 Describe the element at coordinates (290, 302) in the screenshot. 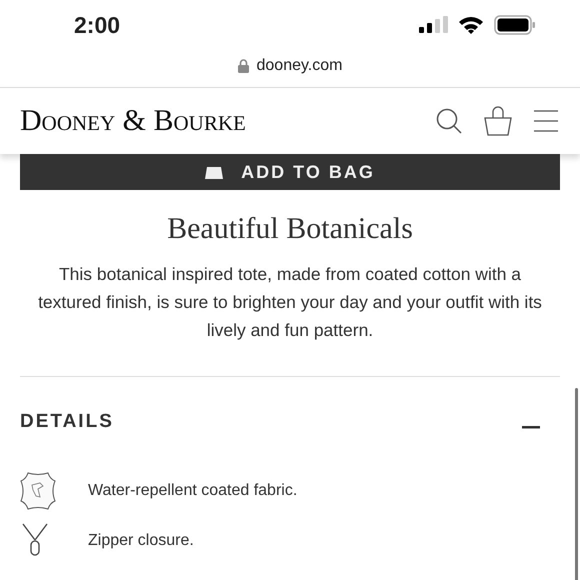

I see `product-description: This botanical inspired tote, made from coated cotton with a textured finish, is sure to brighten your day and your outfit with its lively and fun pattern.` at that location.